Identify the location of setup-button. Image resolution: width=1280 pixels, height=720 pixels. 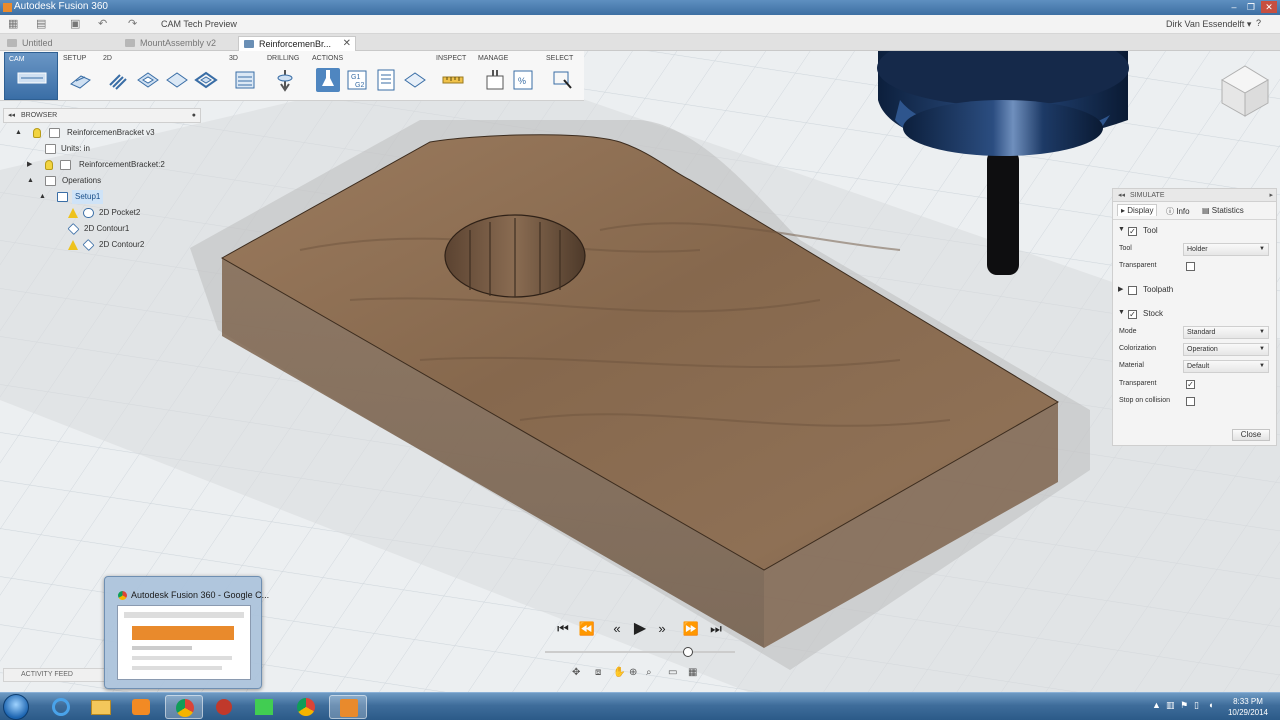
(80, 80).